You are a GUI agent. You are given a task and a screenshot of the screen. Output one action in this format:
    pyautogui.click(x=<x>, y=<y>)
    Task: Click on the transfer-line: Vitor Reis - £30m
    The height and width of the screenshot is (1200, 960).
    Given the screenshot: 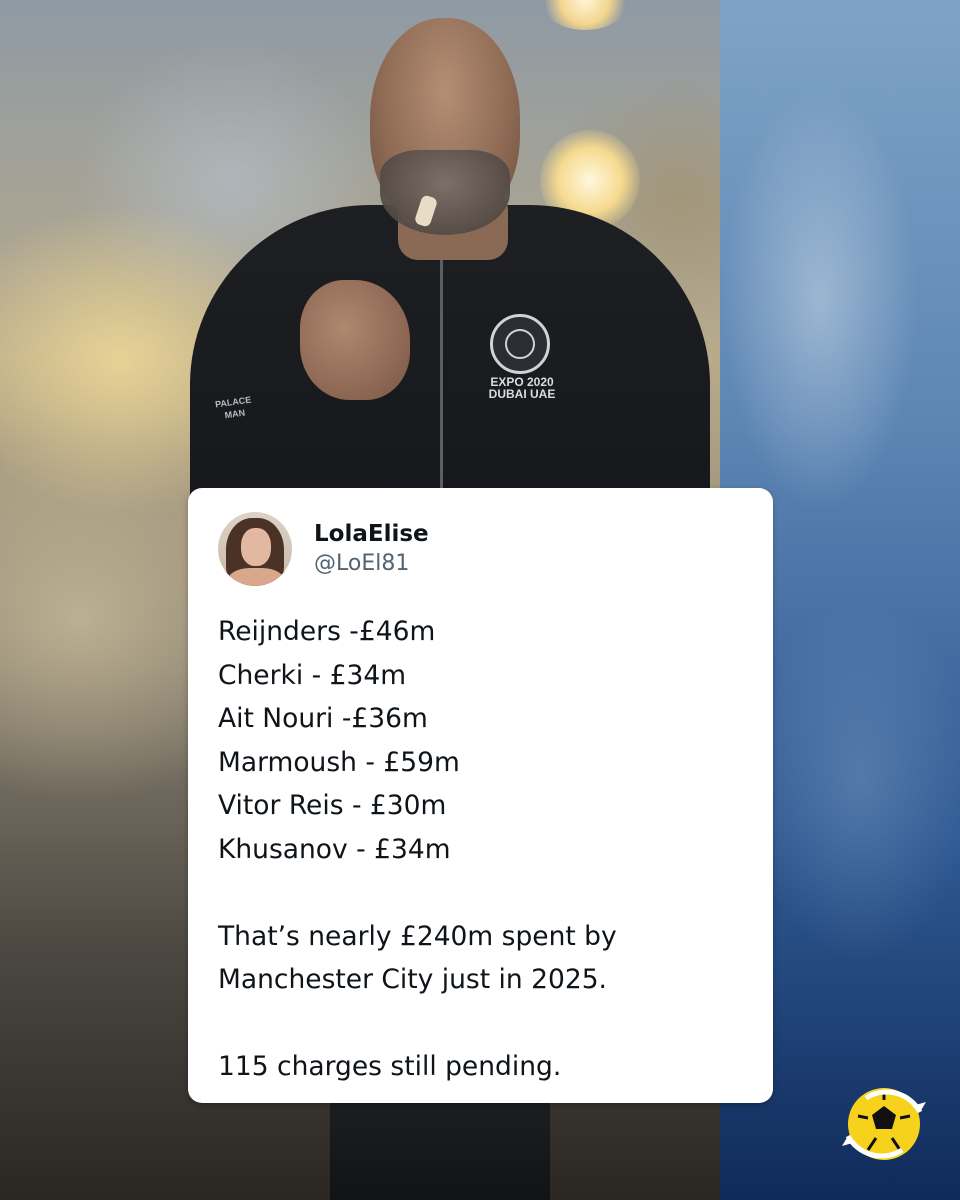 What is the action you would take?
    pyautogui.click(x=332, y=805)
    